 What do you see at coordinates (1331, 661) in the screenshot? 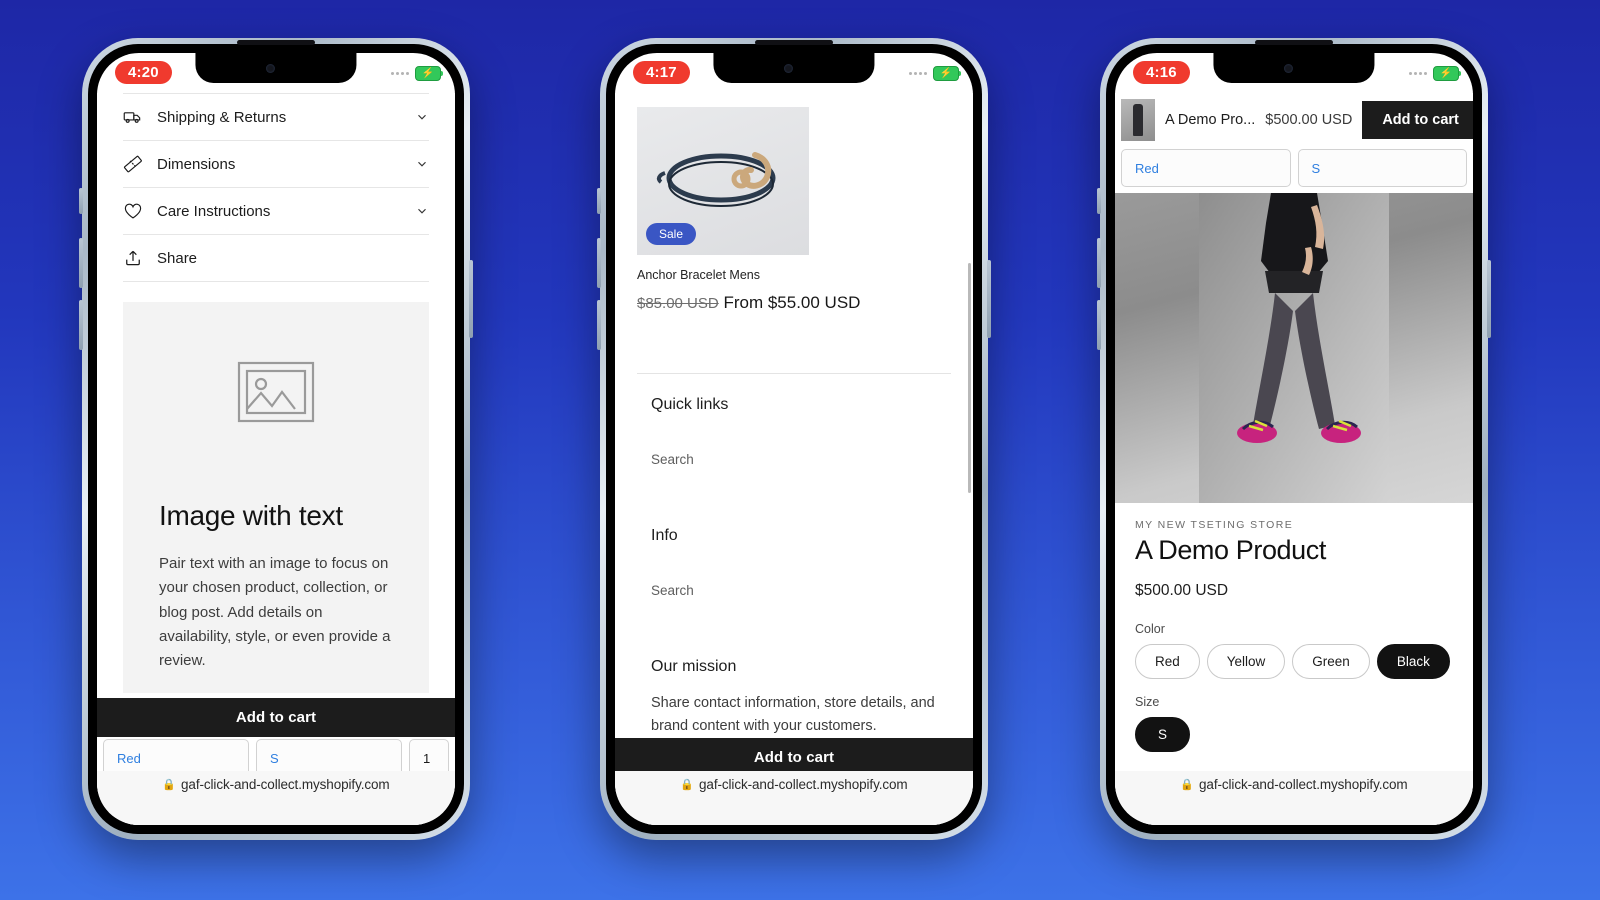
I see `color-option-green: Green` at bounding box center [1331, 661].